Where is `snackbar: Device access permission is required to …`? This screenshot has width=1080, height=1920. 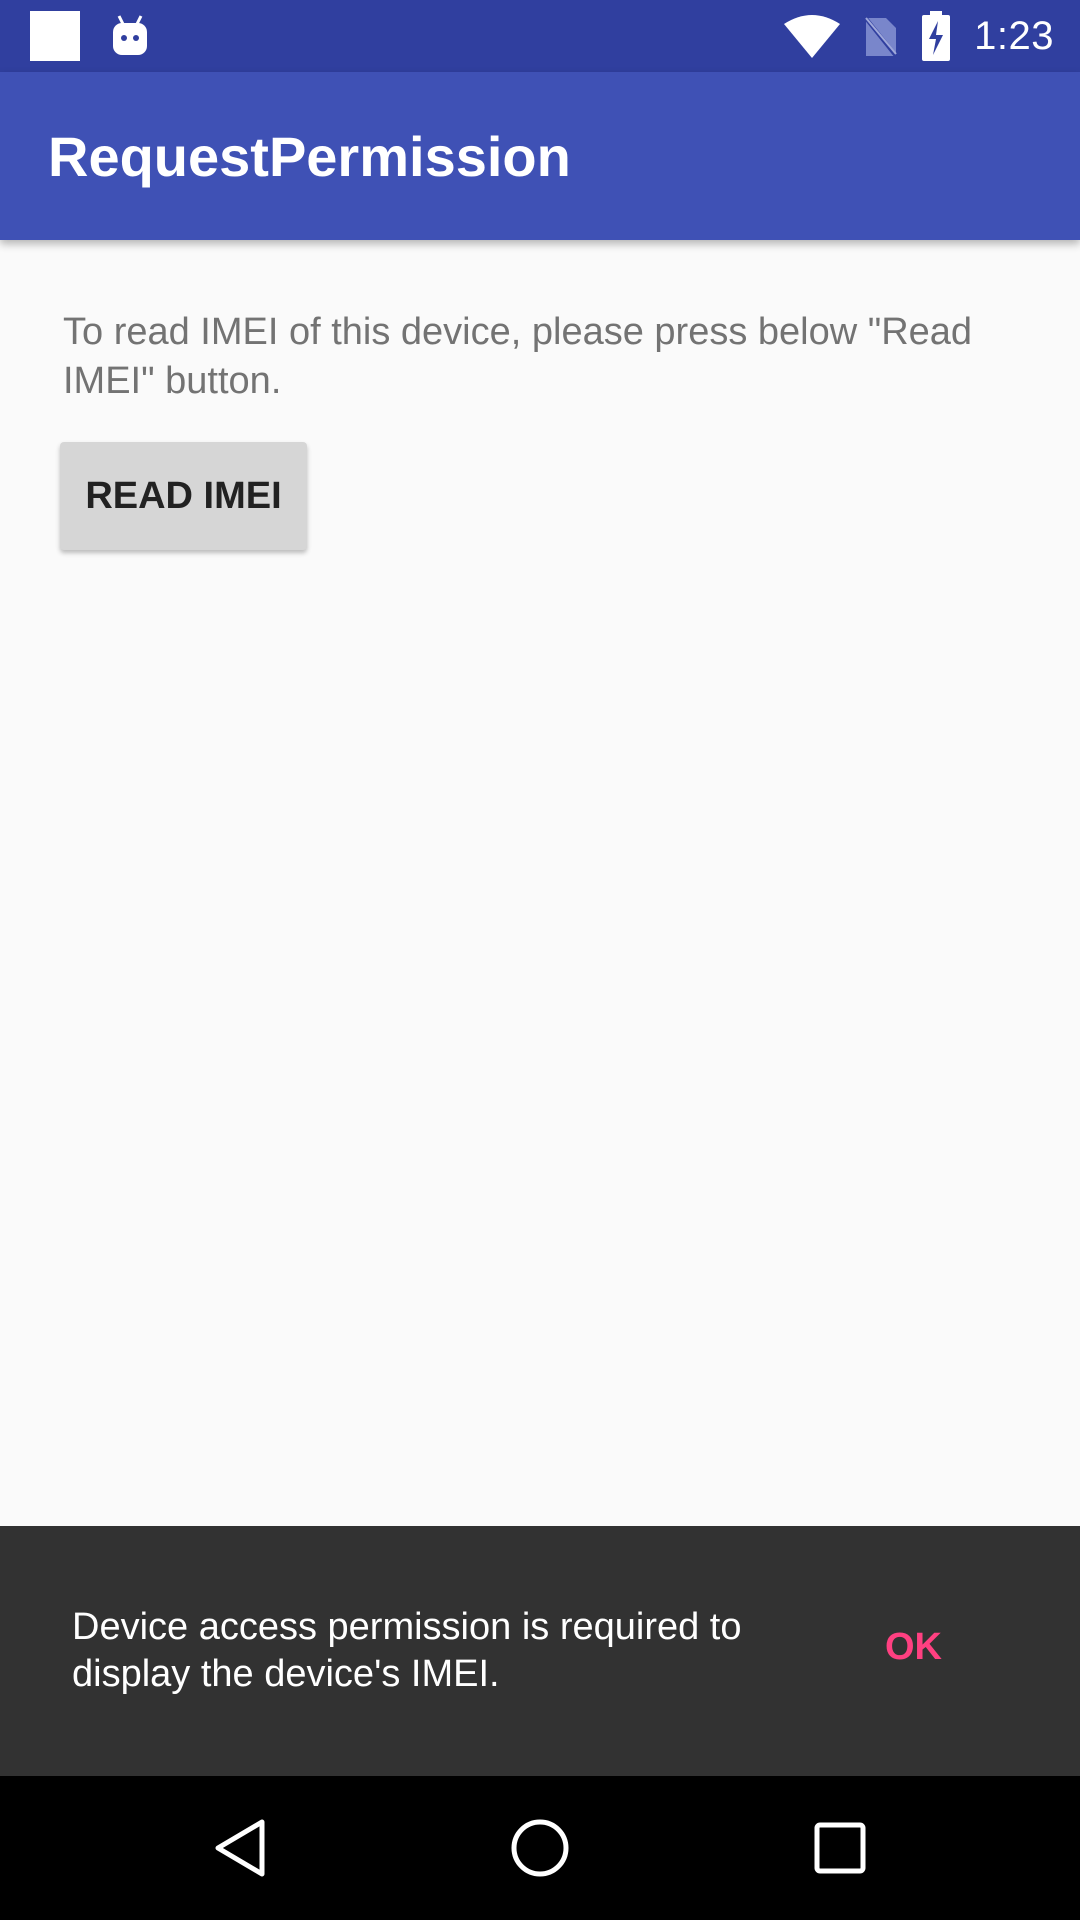 snackbar: Device access permission is required to … is located at coordinates (540, 1651).